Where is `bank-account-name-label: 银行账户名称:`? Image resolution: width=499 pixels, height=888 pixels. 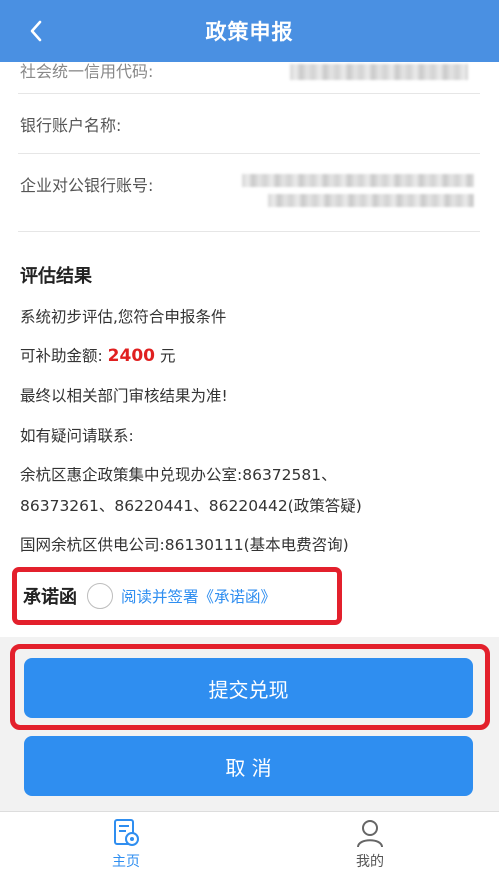
bank-account-name-label: 银行账户名称: is located at coordinates (71, 125).